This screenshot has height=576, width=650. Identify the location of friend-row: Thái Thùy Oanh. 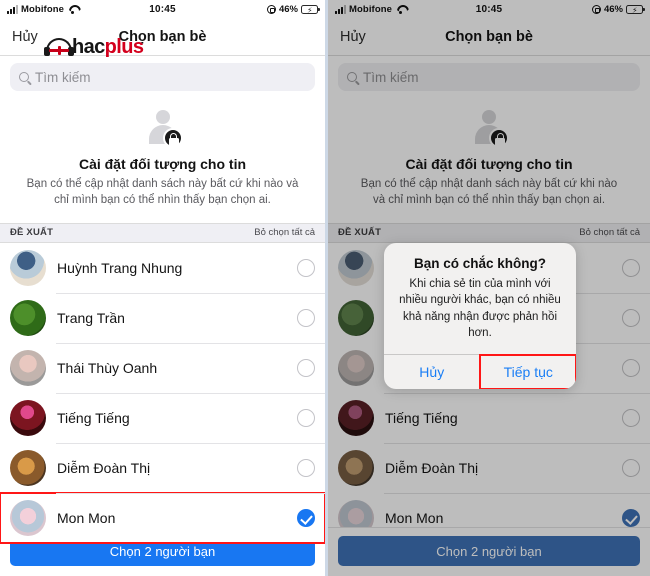
(162, 367).